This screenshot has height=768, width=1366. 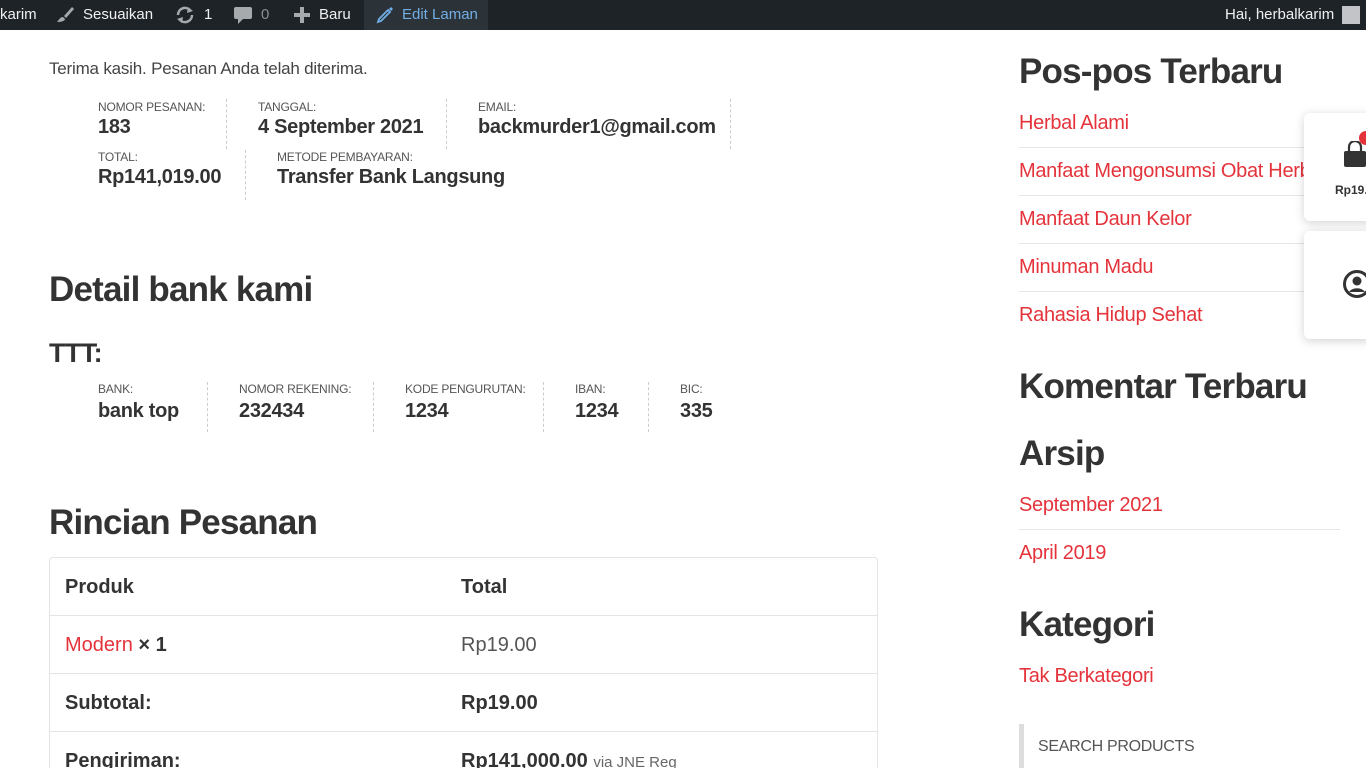 I want to click on search-products-widget: SEARCH PRODUCTS, so click(x=1184, y=746).